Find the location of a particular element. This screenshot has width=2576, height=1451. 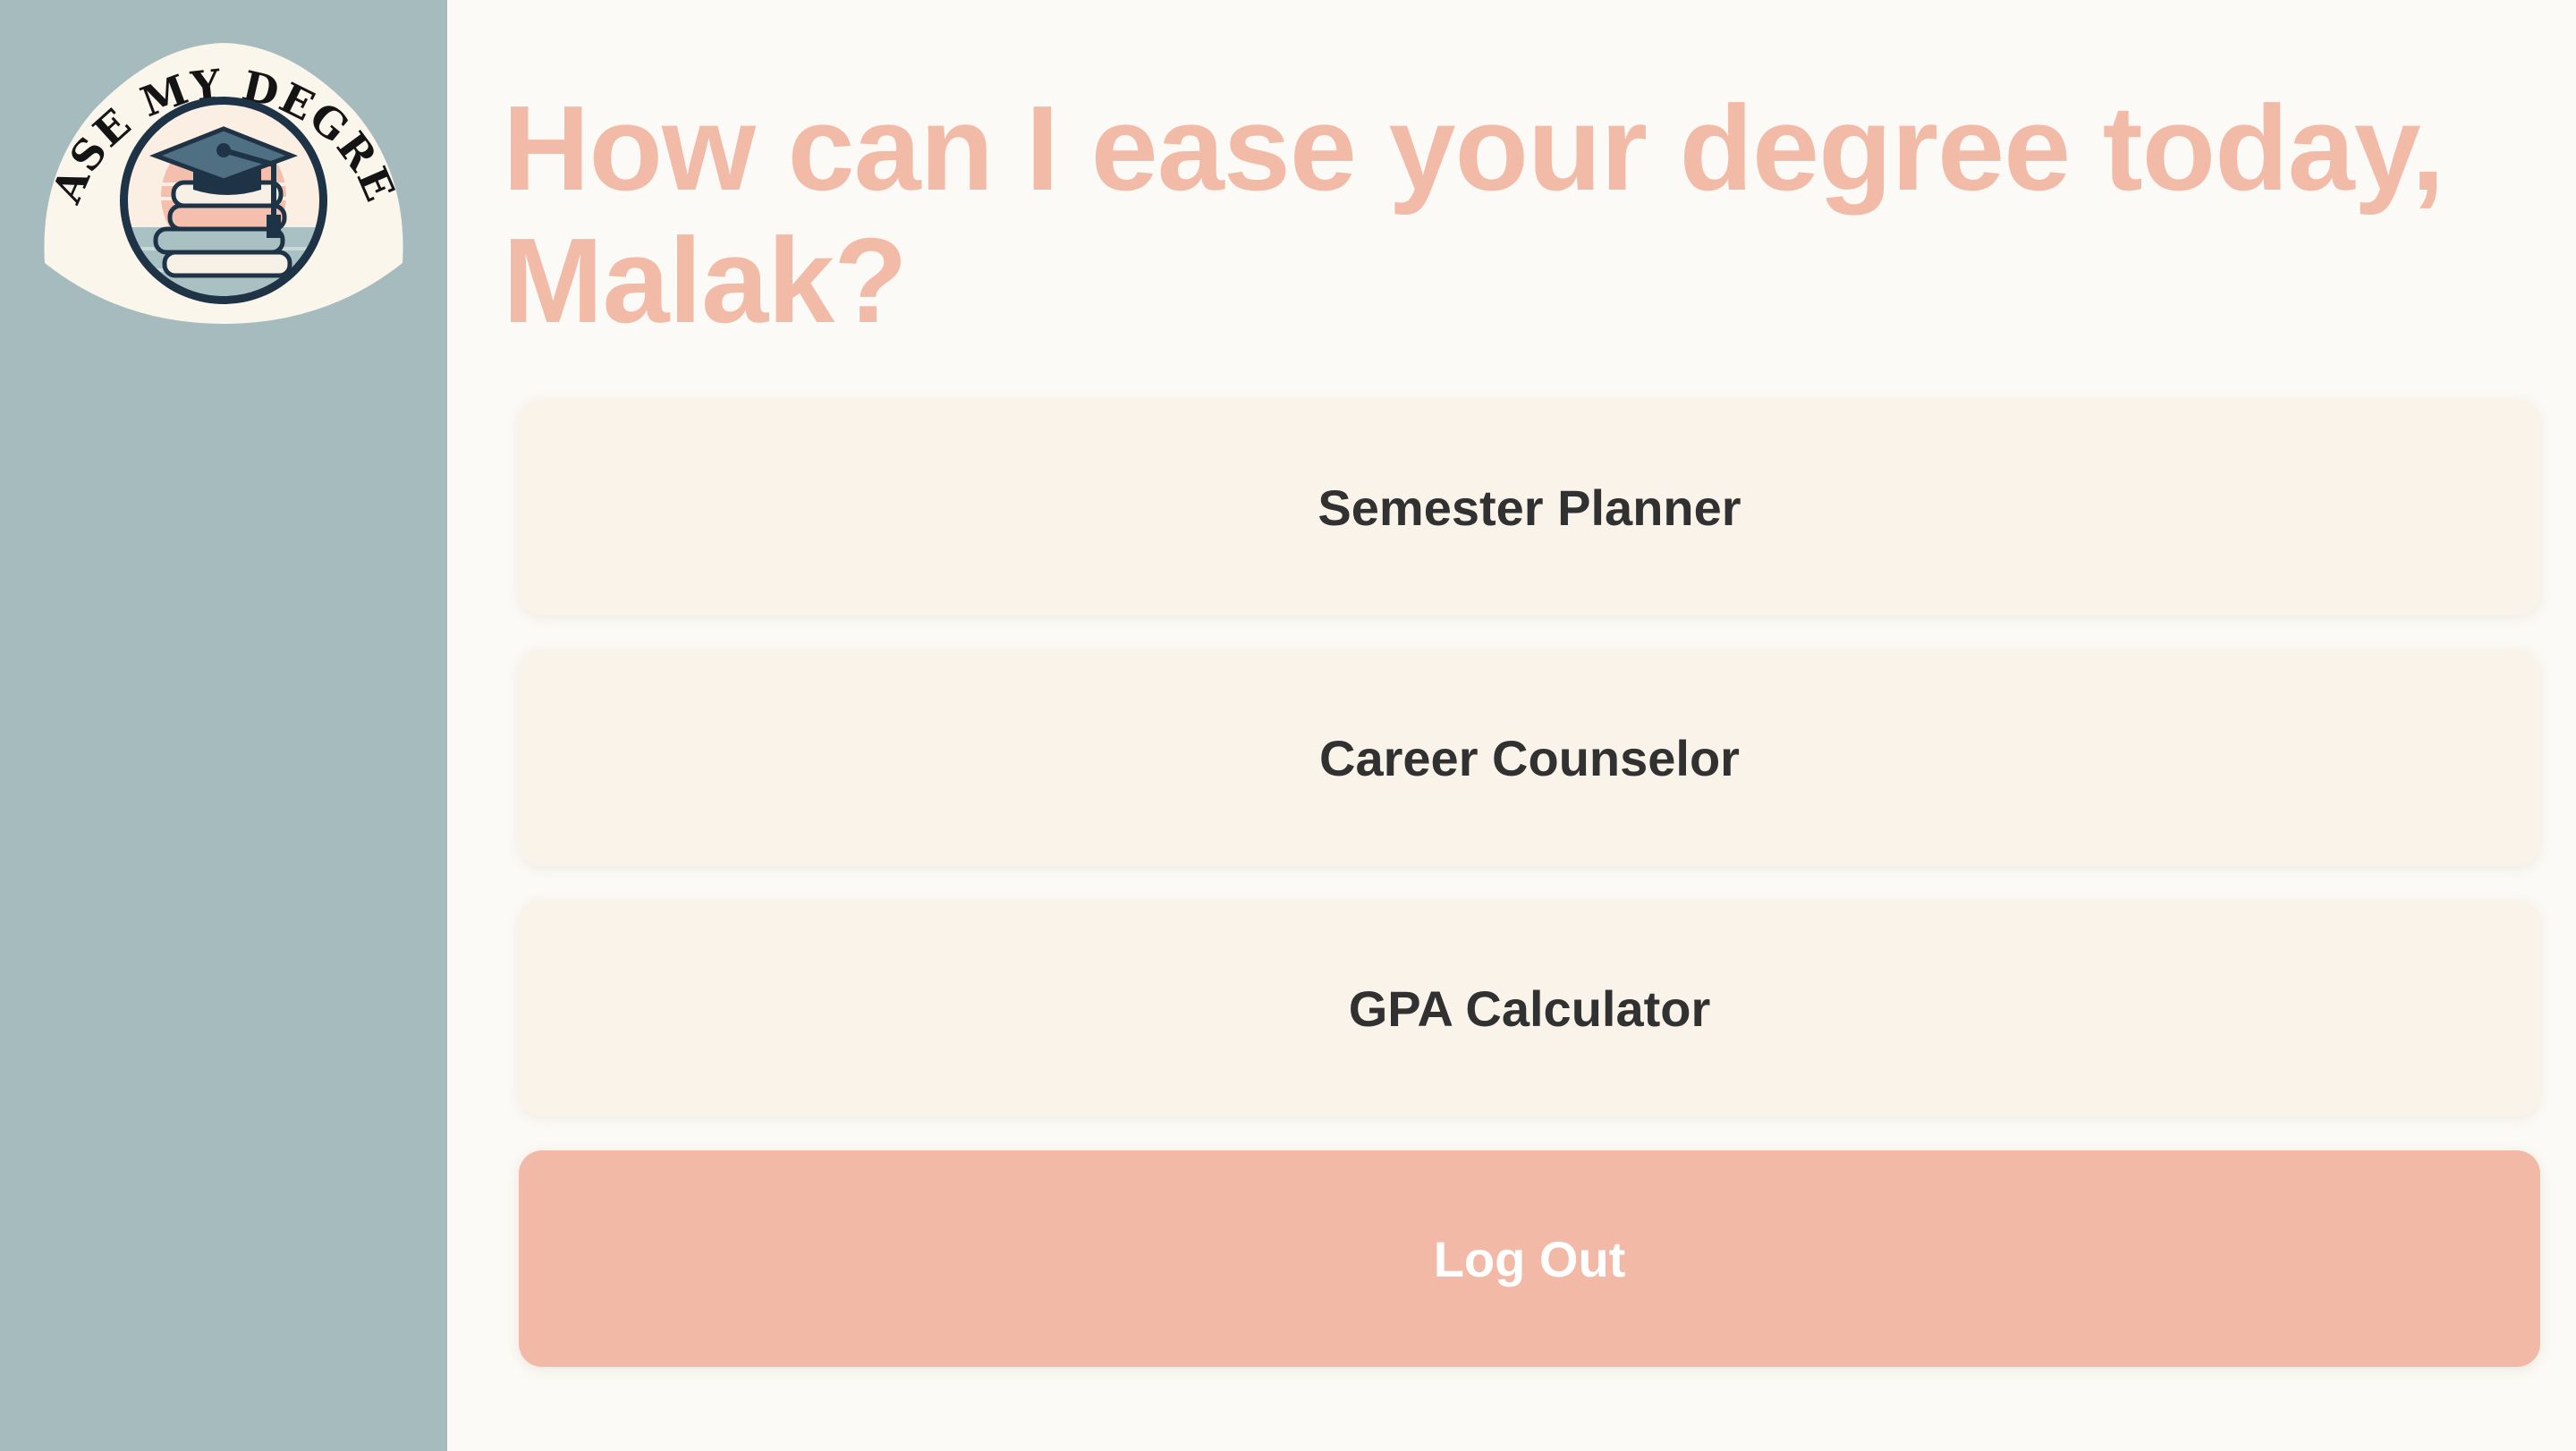

page-title: How can I ease your degree today, Malak? is located at coordinates (1474, 214).